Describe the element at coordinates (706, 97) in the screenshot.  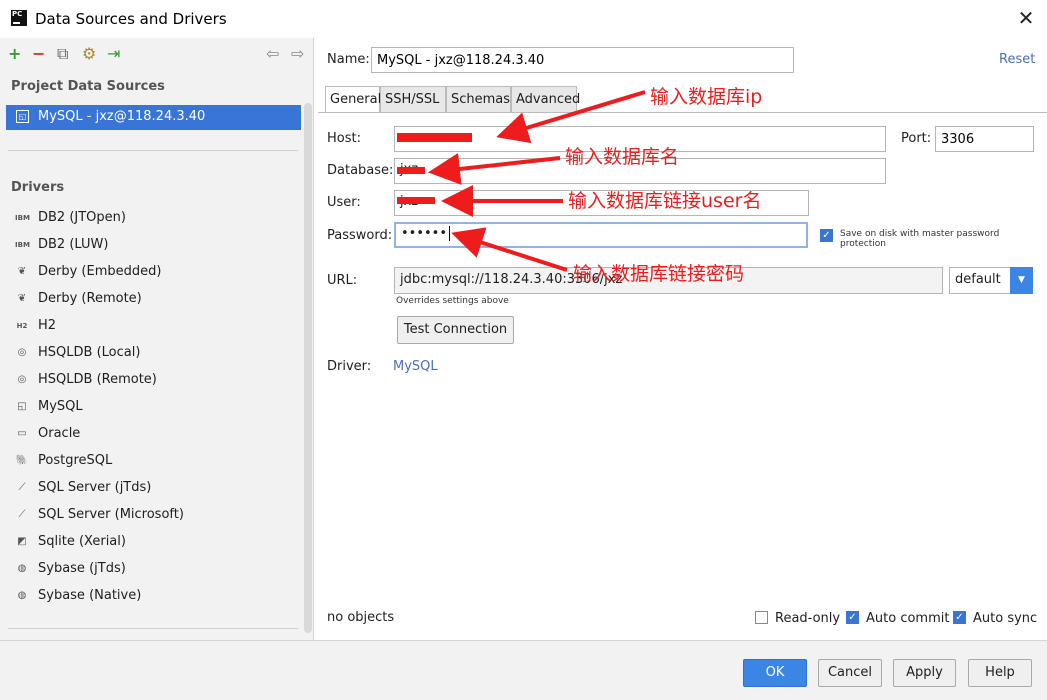
I see `annotation-ip: 输入数据库ip` at that location.